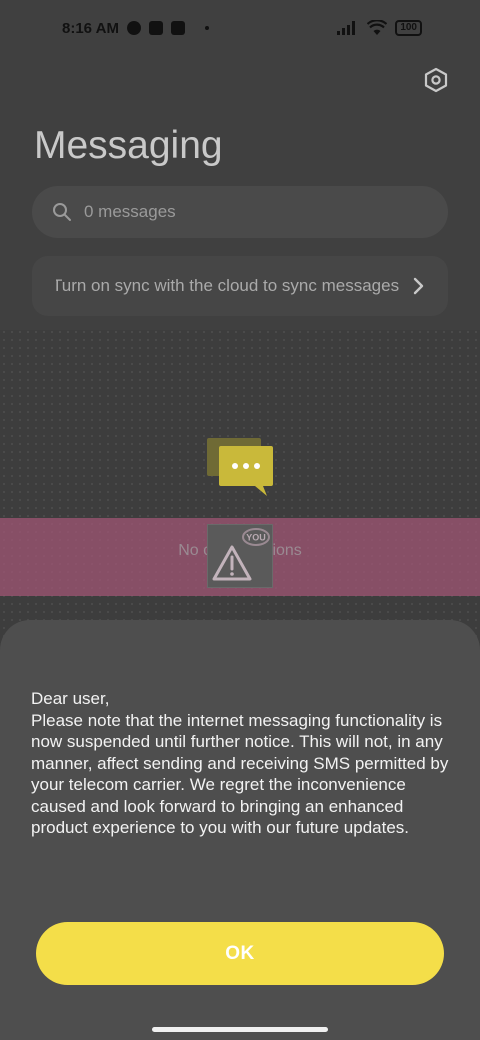 The image size is (480, 1040). Describe the element at coordinates (240, 1029) in the screenshot. I see `home-indicator` at that location.